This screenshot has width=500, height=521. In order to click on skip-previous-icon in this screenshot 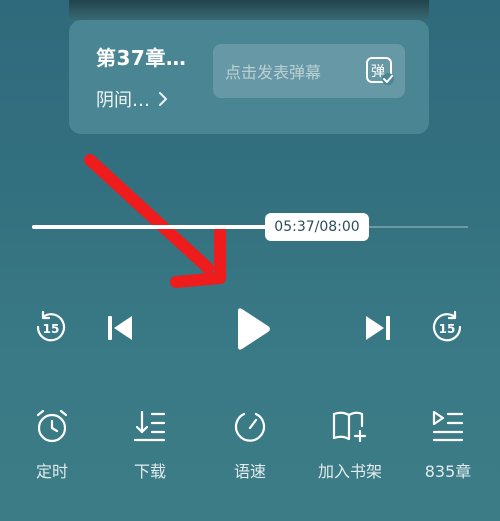, I will do `click(120, 328)`.